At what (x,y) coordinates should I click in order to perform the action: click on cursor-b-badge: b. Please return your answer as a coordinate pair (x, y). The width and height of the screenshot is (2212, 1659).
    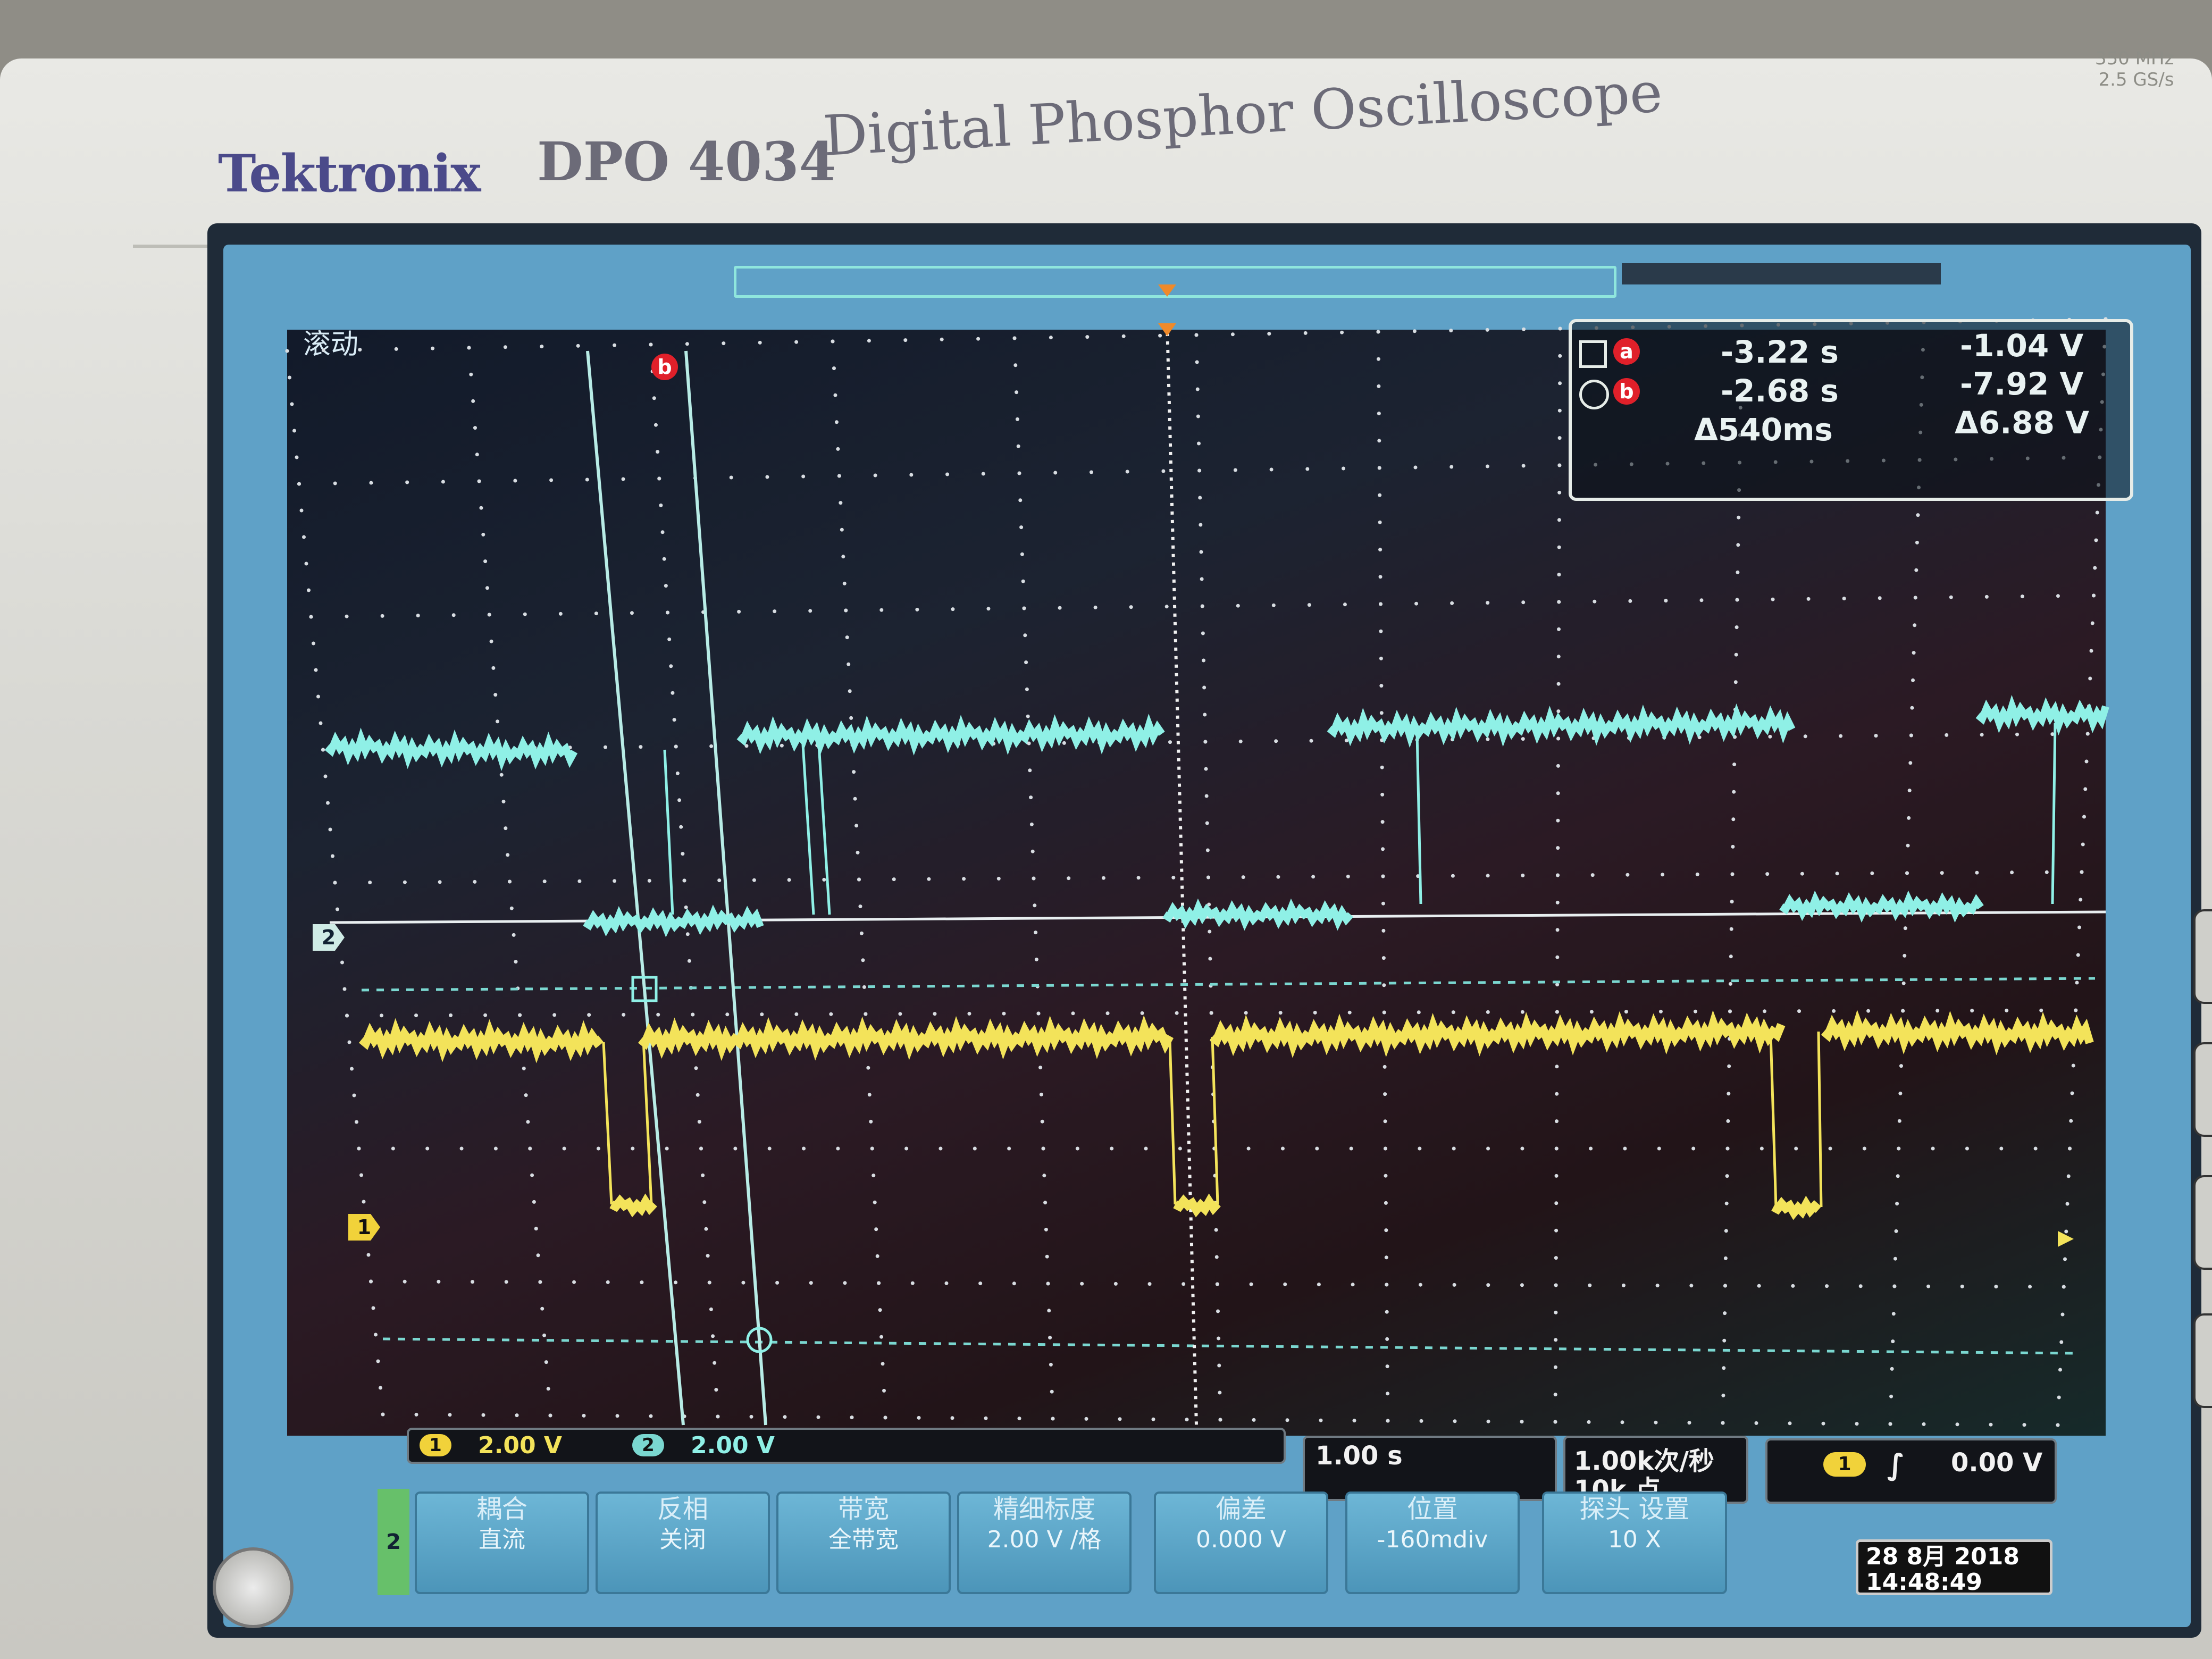
    Looking at the image, I should click on (1626, 391).